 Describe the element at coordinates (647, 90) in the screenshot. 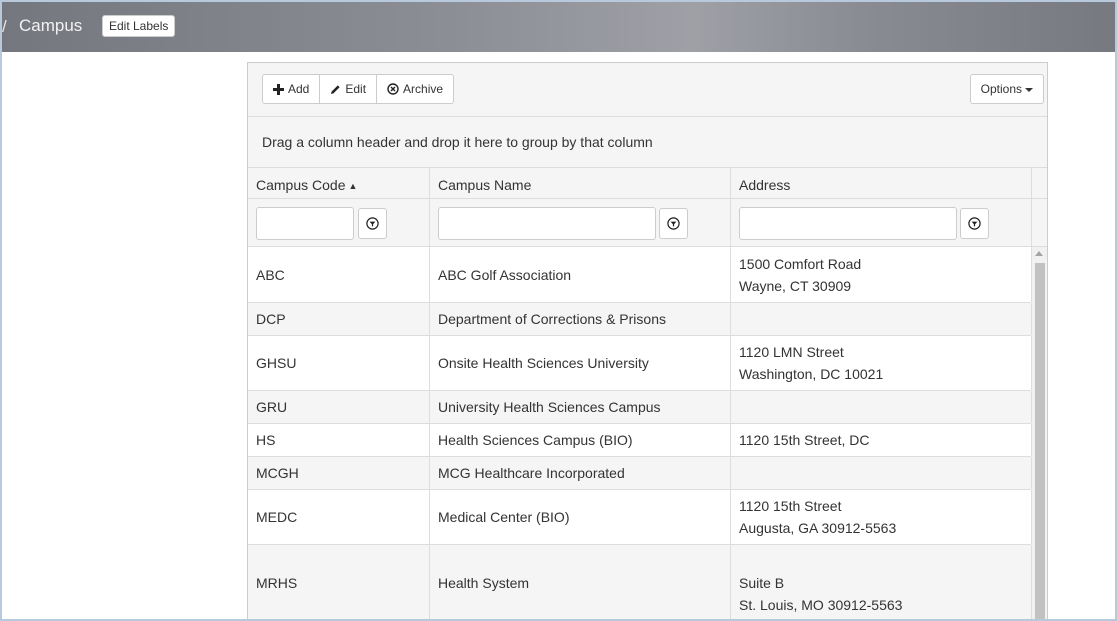

I see `grid-toolbar: Add Edit Archive Options` at that location.